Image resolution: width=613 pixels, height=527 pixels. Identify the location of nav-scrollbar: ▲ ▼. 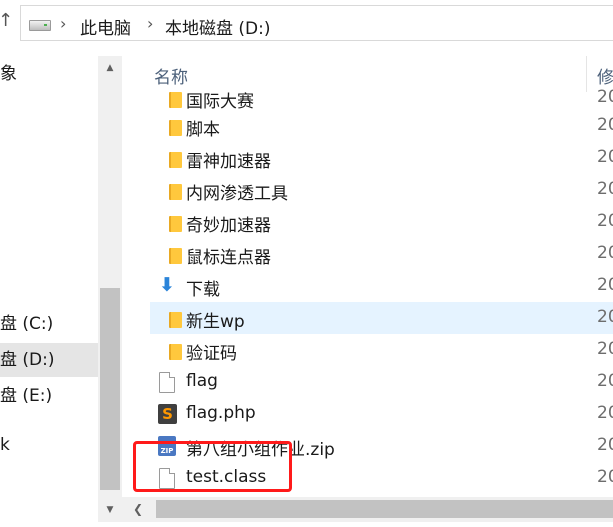
(110, 289).